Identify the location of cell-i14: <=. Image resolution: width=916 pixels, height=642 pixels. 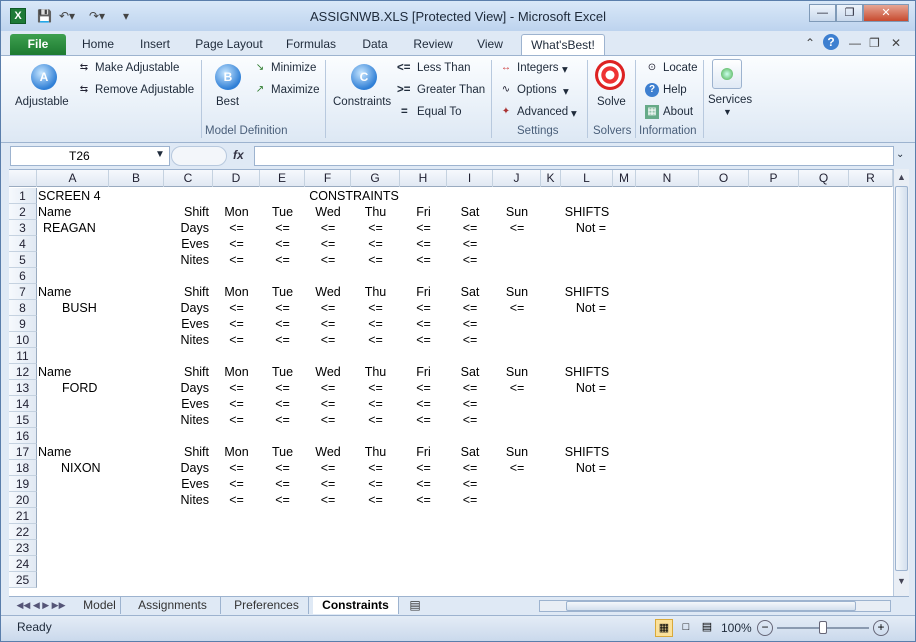
(470, 404).